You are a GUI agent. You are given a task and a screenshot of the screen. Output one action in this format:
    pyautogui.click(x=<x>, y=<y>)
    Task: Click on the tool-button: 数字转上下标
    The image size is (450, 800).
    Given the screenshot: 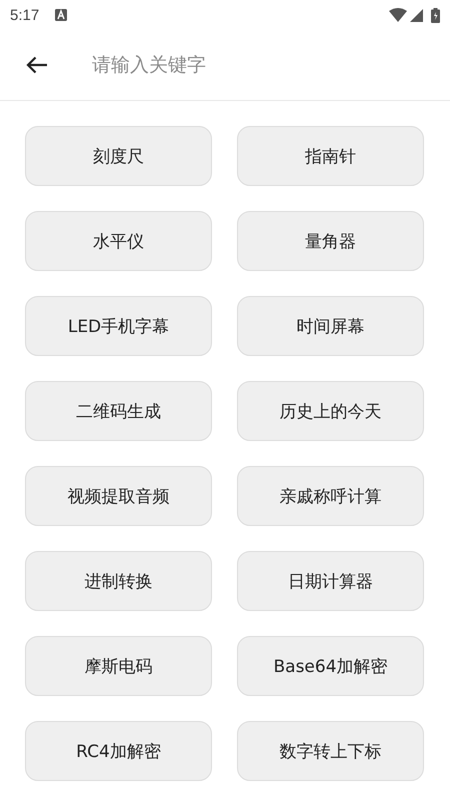 What is the action you would take?
    pyautogui.click(x=330, y=751)
    